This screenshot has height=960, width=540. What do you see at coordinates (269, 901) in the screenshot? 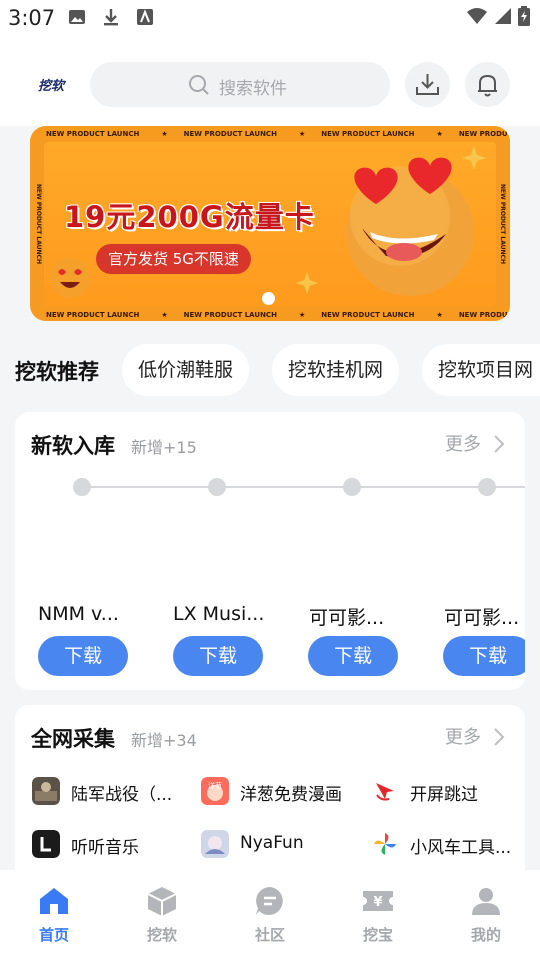
I see `chat-icon` at bounding box center [269, 901].